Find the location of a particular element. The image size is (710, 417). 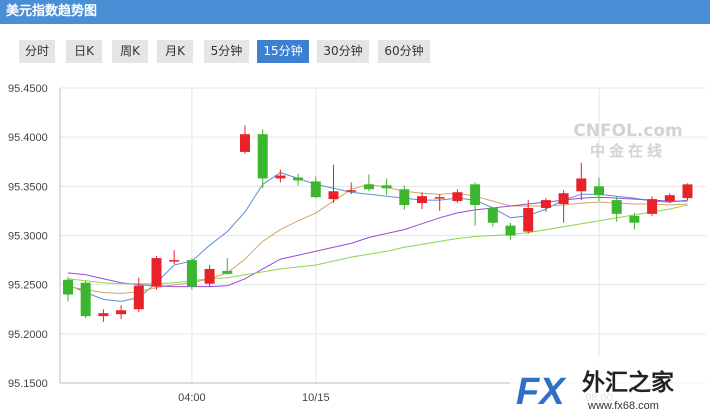

y-tick-label: 95.3500 is located at coordinates (28, 187).